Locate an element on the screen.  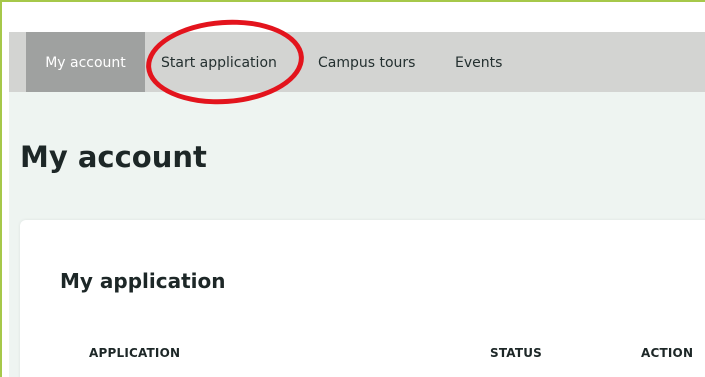
nav-item-start-application: Start application is located at coordinates (219, 62).